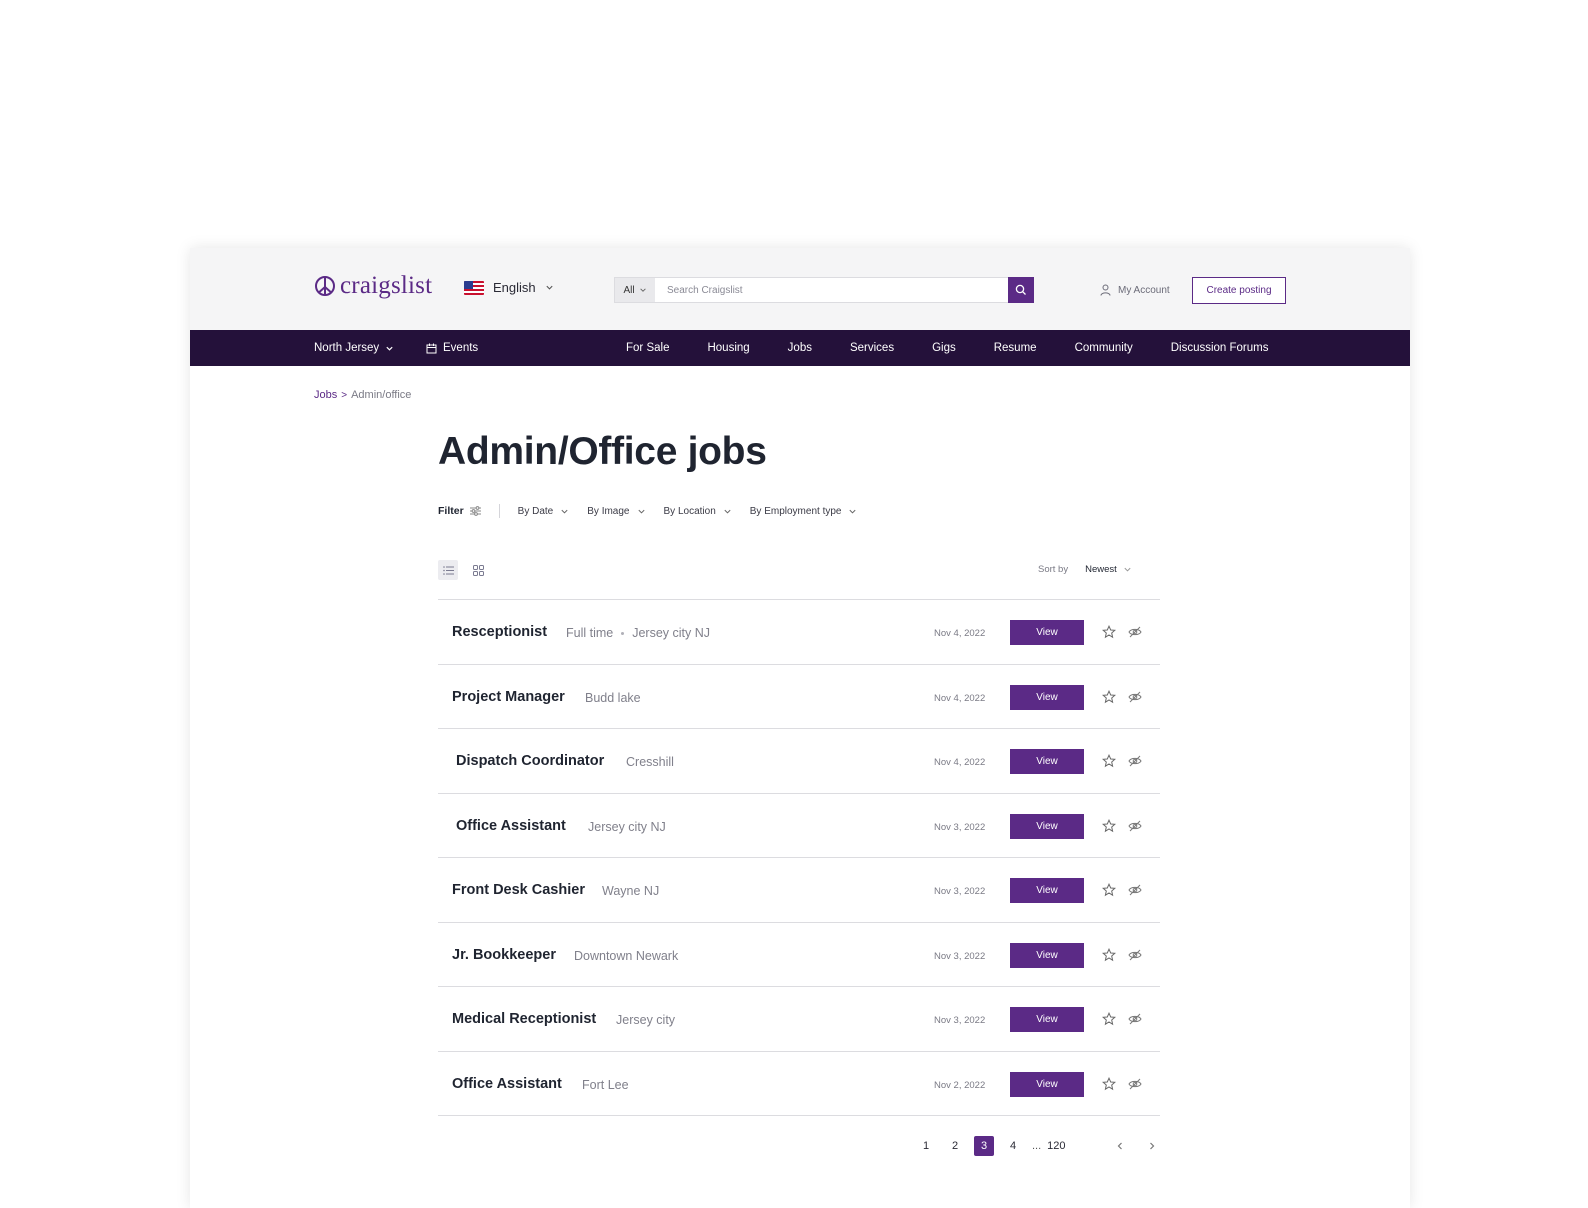  What do you see at coordinates (960, 891) in the screenshot?
I see `job-date: Nov 3, 2022` at bounding box center [960, 891].